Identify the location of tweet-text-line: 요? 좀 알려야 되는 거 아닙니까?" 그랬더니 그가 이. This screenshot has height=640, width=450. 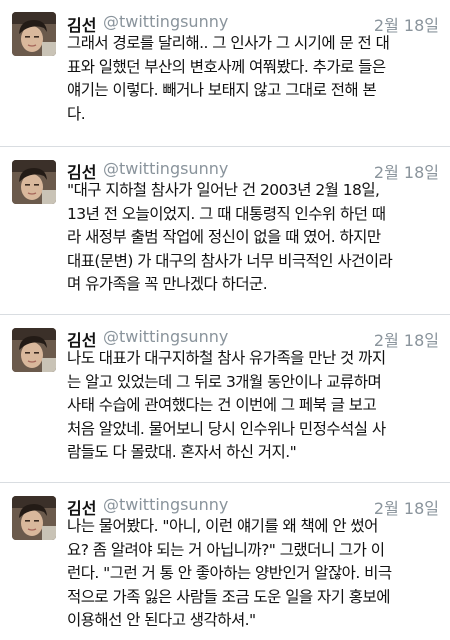
(226, 549).